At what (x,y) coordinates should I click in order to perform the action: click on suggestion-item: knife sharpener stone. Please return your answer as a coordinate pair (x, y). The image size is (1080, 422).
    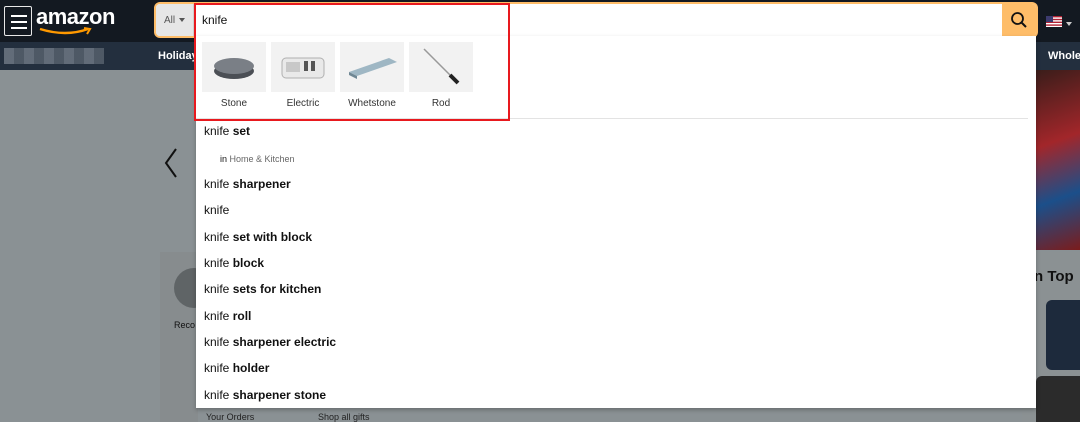
    Looking at the image, I should click on (616, 395).